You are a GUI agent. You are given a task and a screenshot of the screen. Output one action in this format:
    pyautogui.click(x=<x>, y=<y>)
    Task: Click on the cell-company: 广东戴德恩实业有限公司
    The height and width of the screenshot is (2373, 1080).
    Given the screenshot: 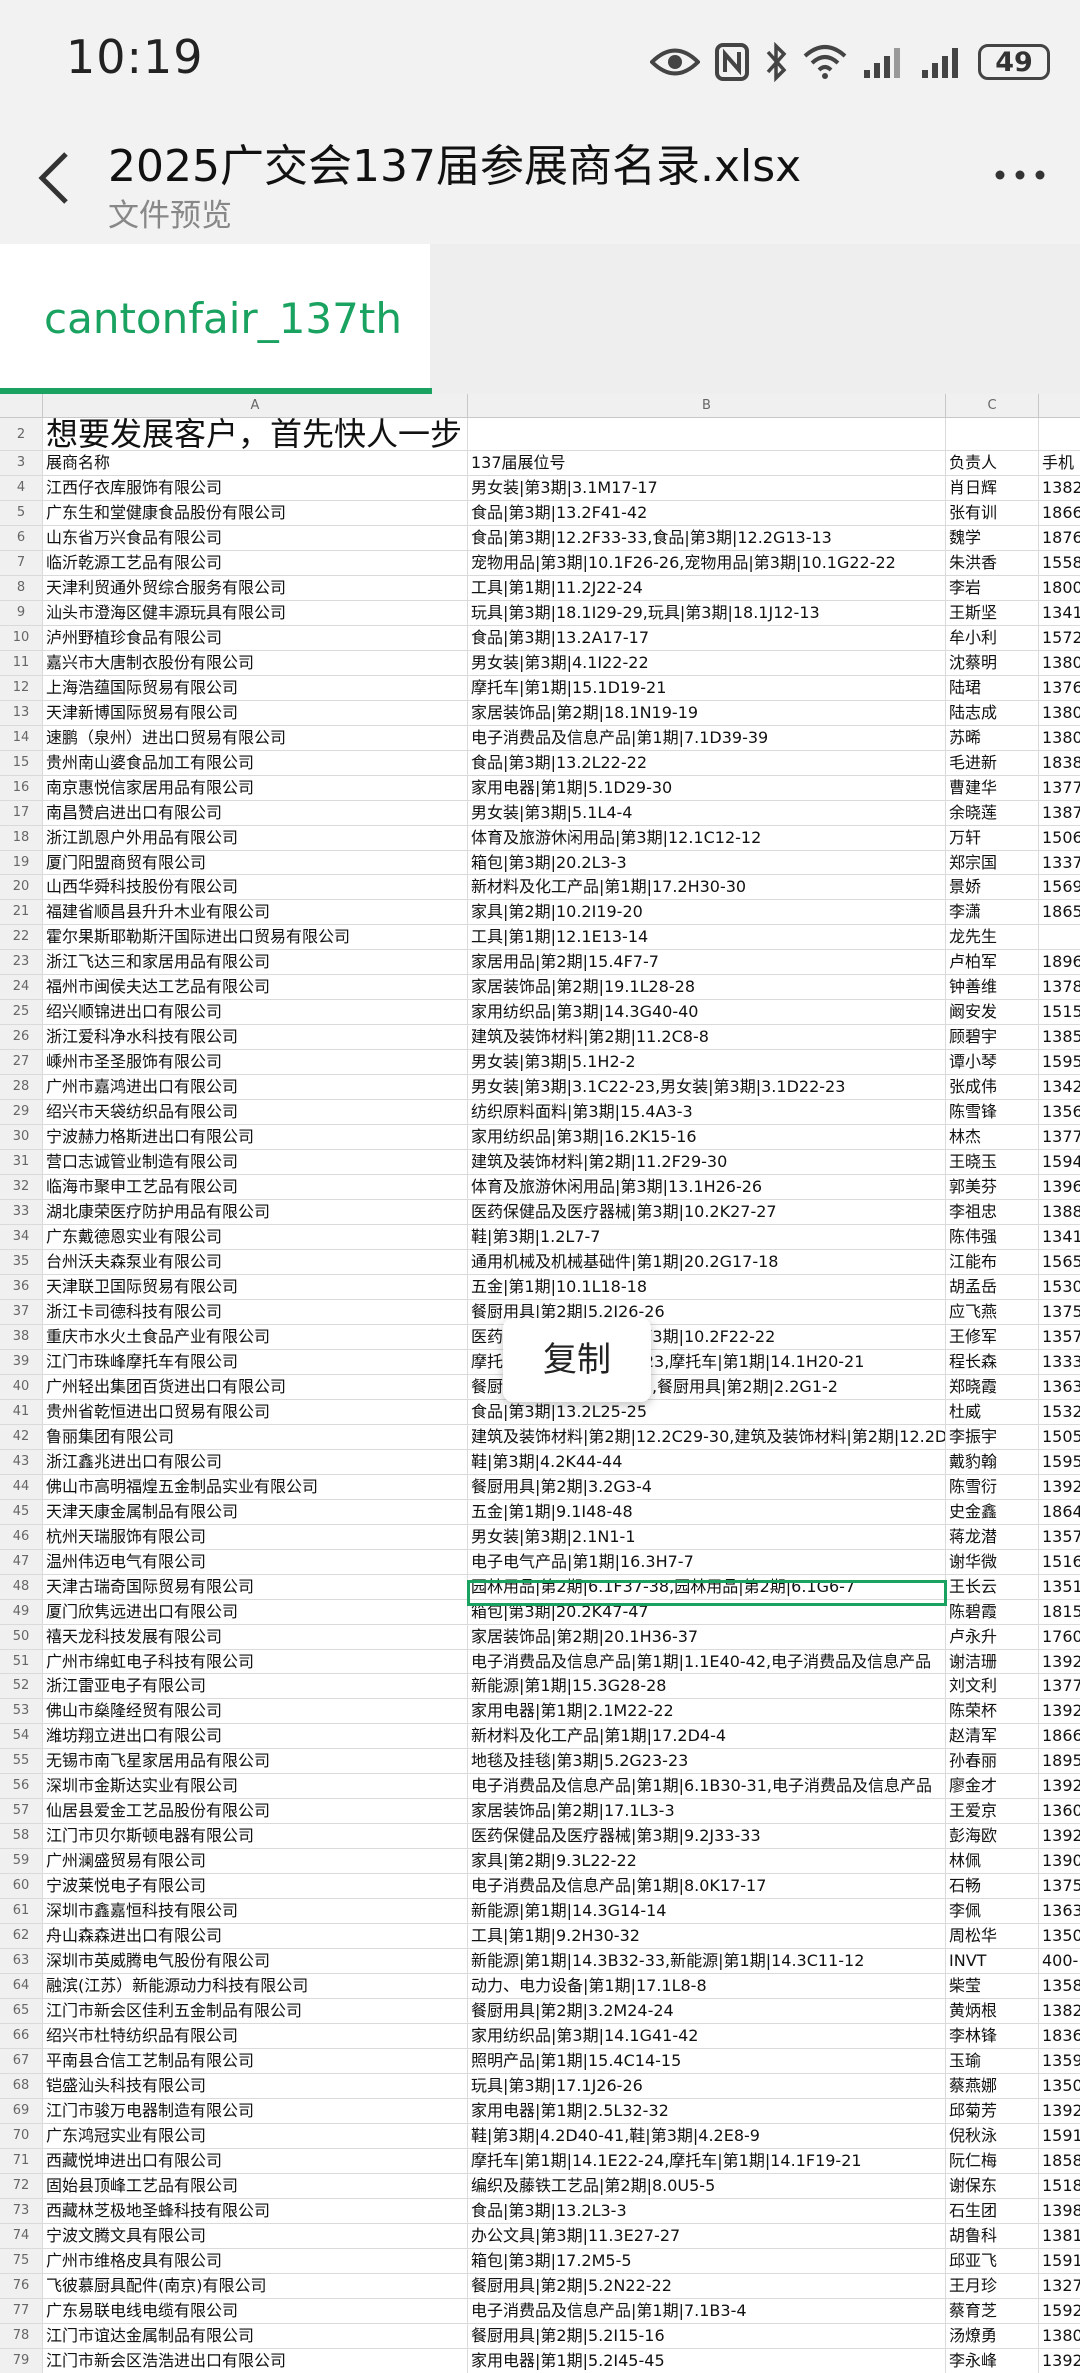 What is the action you would take?
    pyautogui.click(x=255, y=1237)
    